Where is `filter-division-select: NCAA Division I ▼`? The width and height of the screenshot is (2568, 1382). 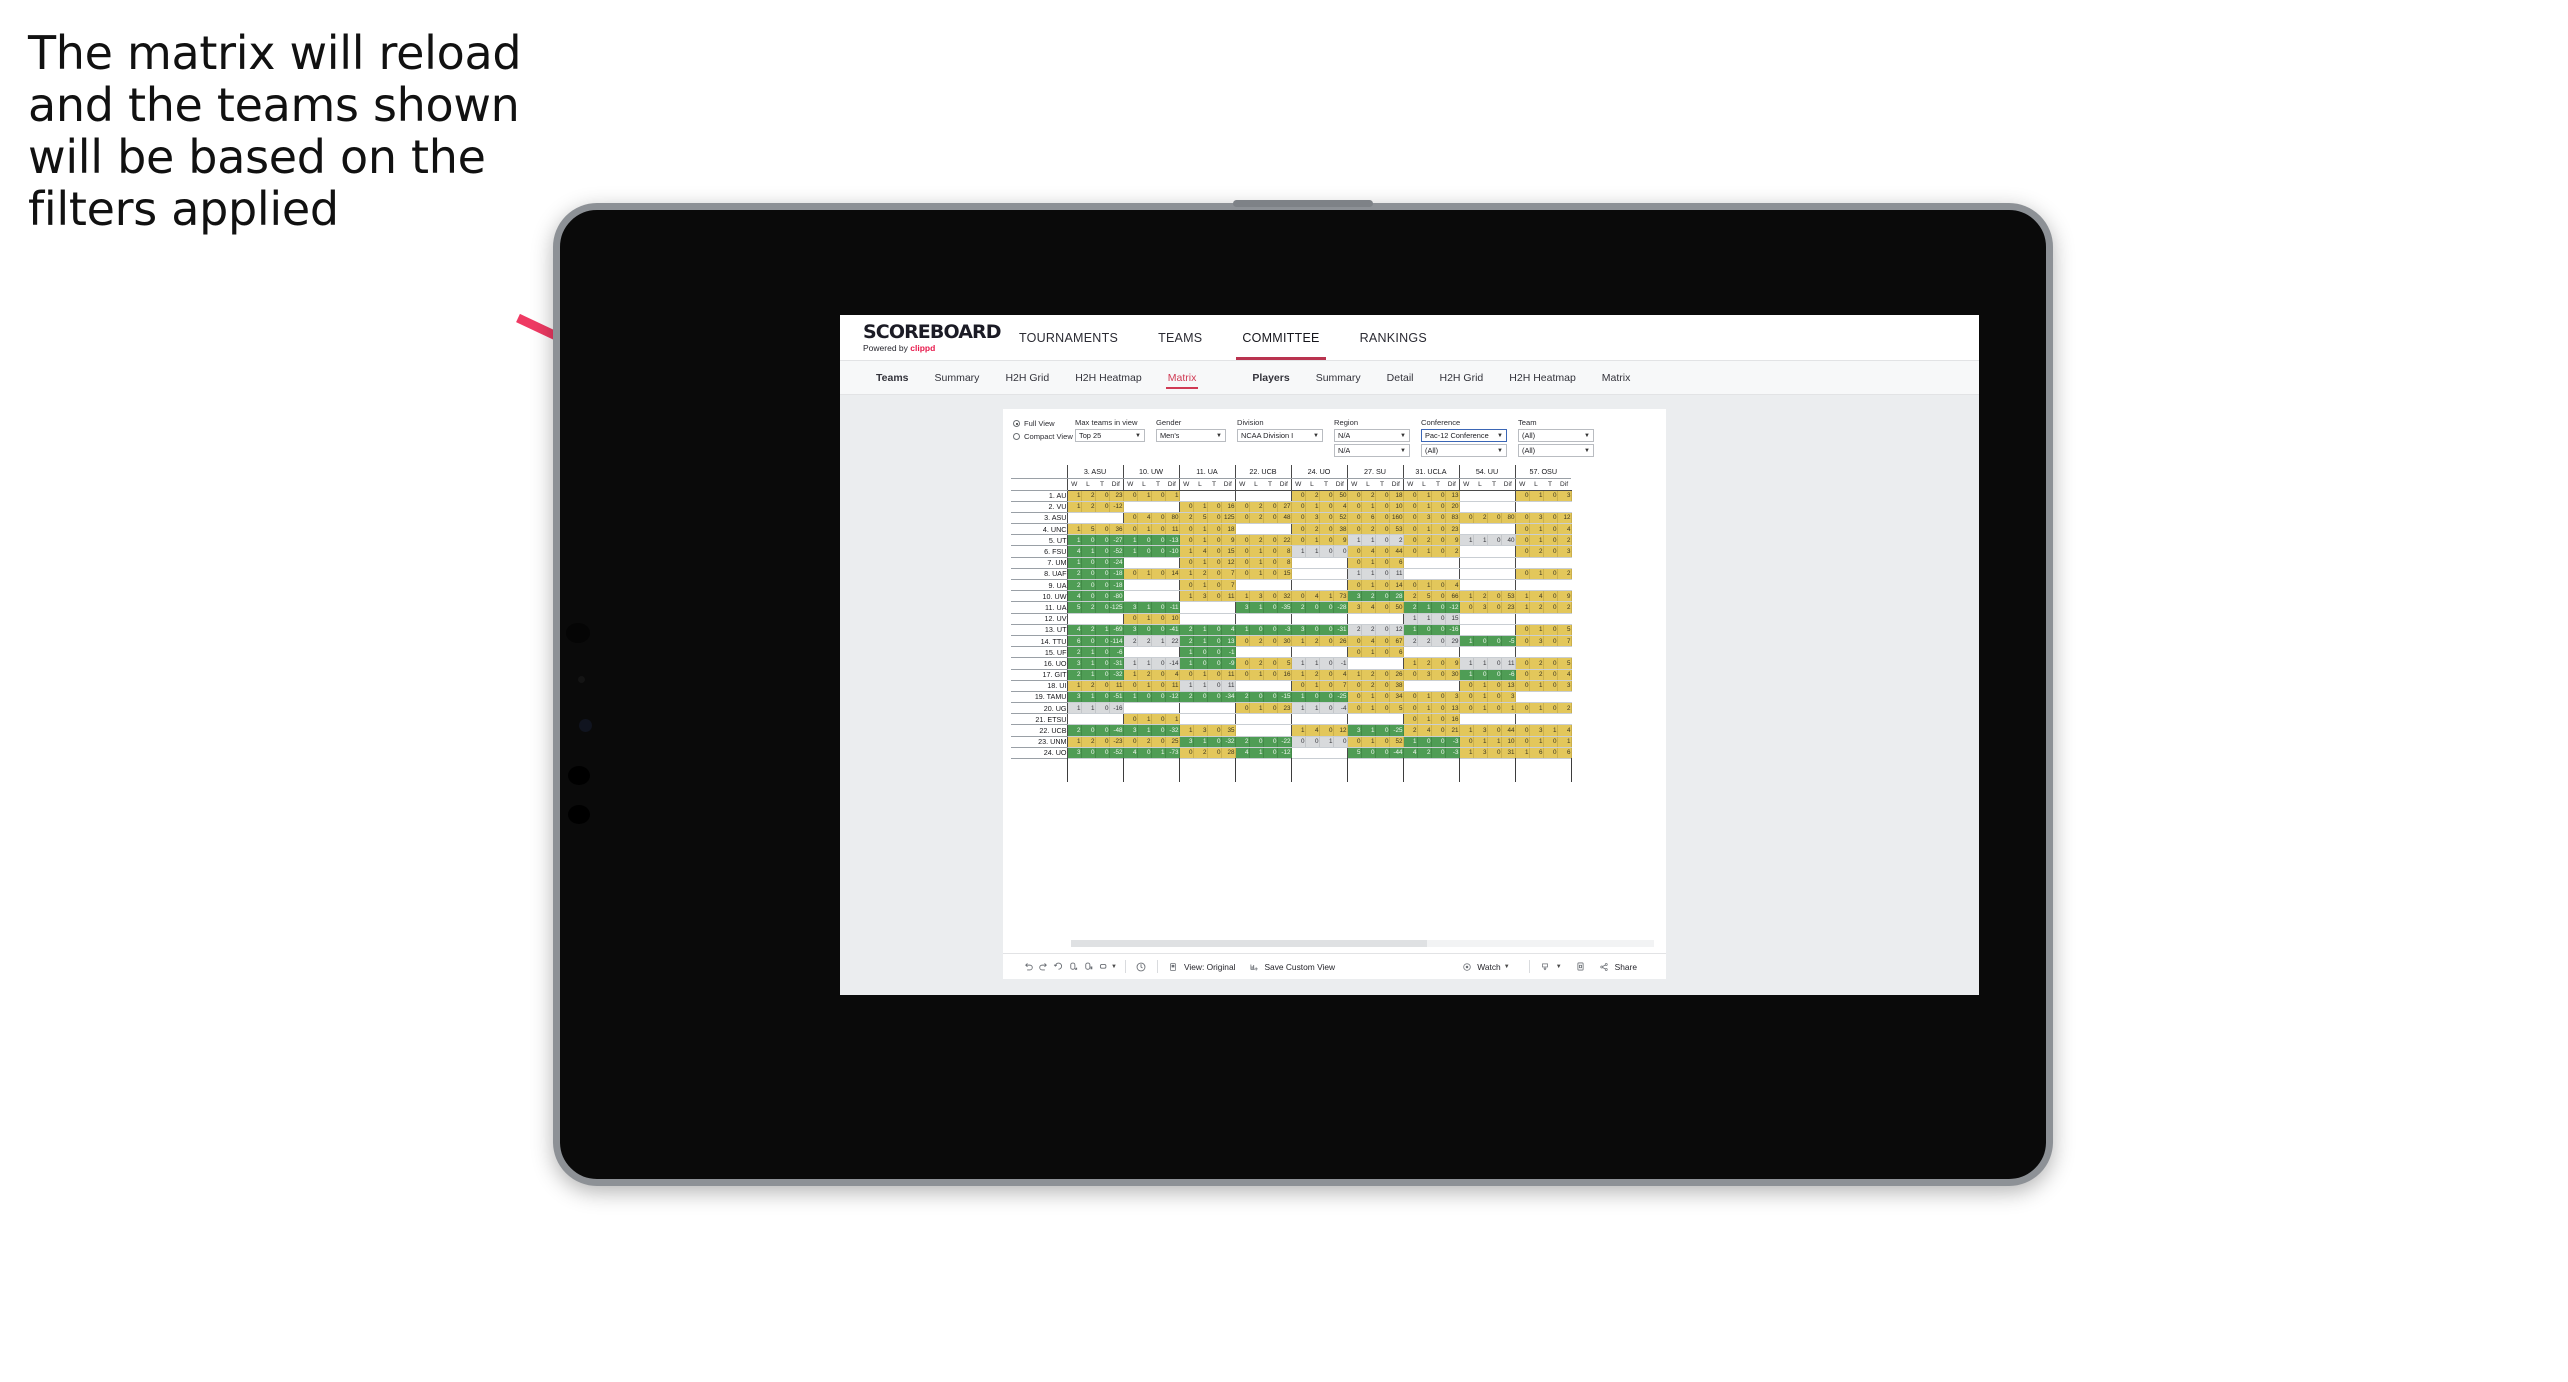 filter-division-select: NCAA Division I ▼ is located at coordinates (1280, 435).